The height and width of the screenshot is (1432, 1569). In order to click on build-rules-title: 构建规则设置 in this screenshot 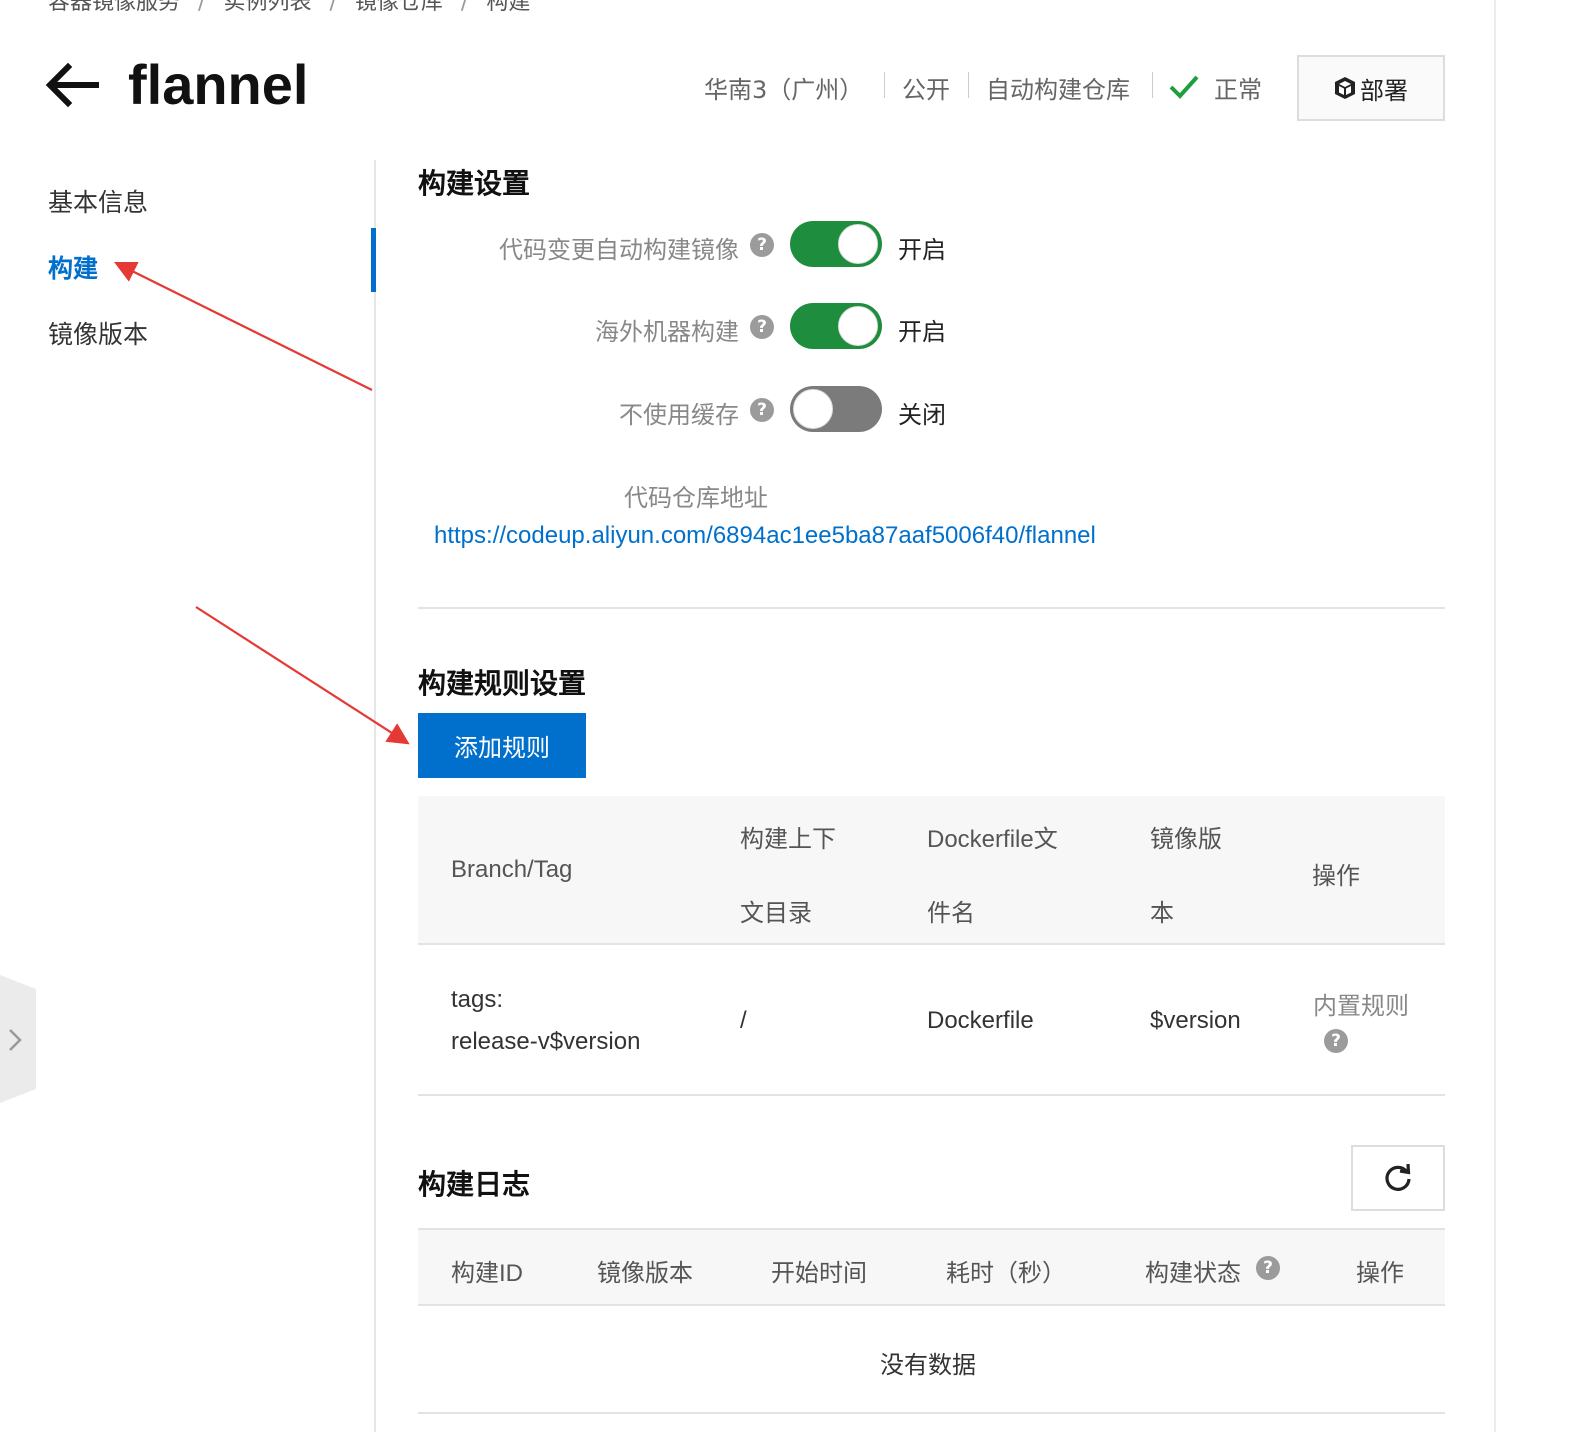, I will do `click(502, 683)`.